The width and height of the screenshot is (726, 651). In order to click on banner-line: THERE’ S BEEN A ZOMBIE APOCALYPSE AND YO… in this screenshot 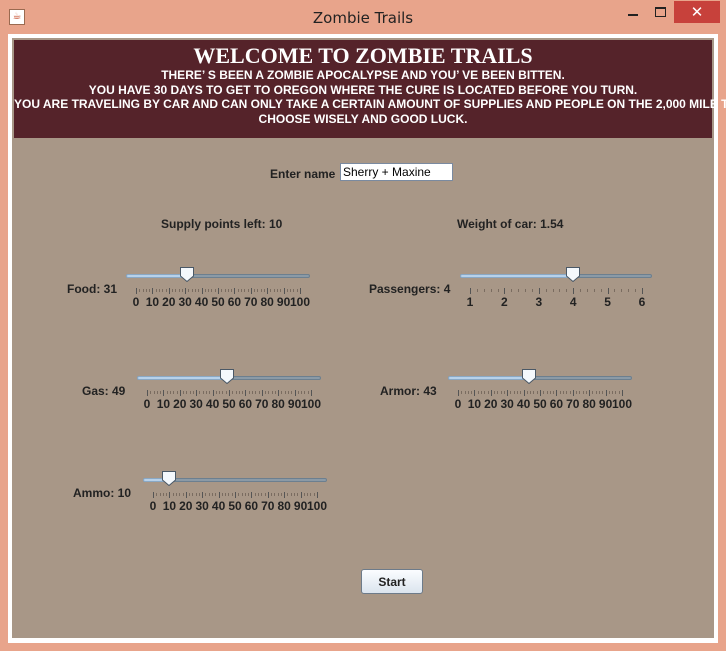, I will do `click(363, 75)`.